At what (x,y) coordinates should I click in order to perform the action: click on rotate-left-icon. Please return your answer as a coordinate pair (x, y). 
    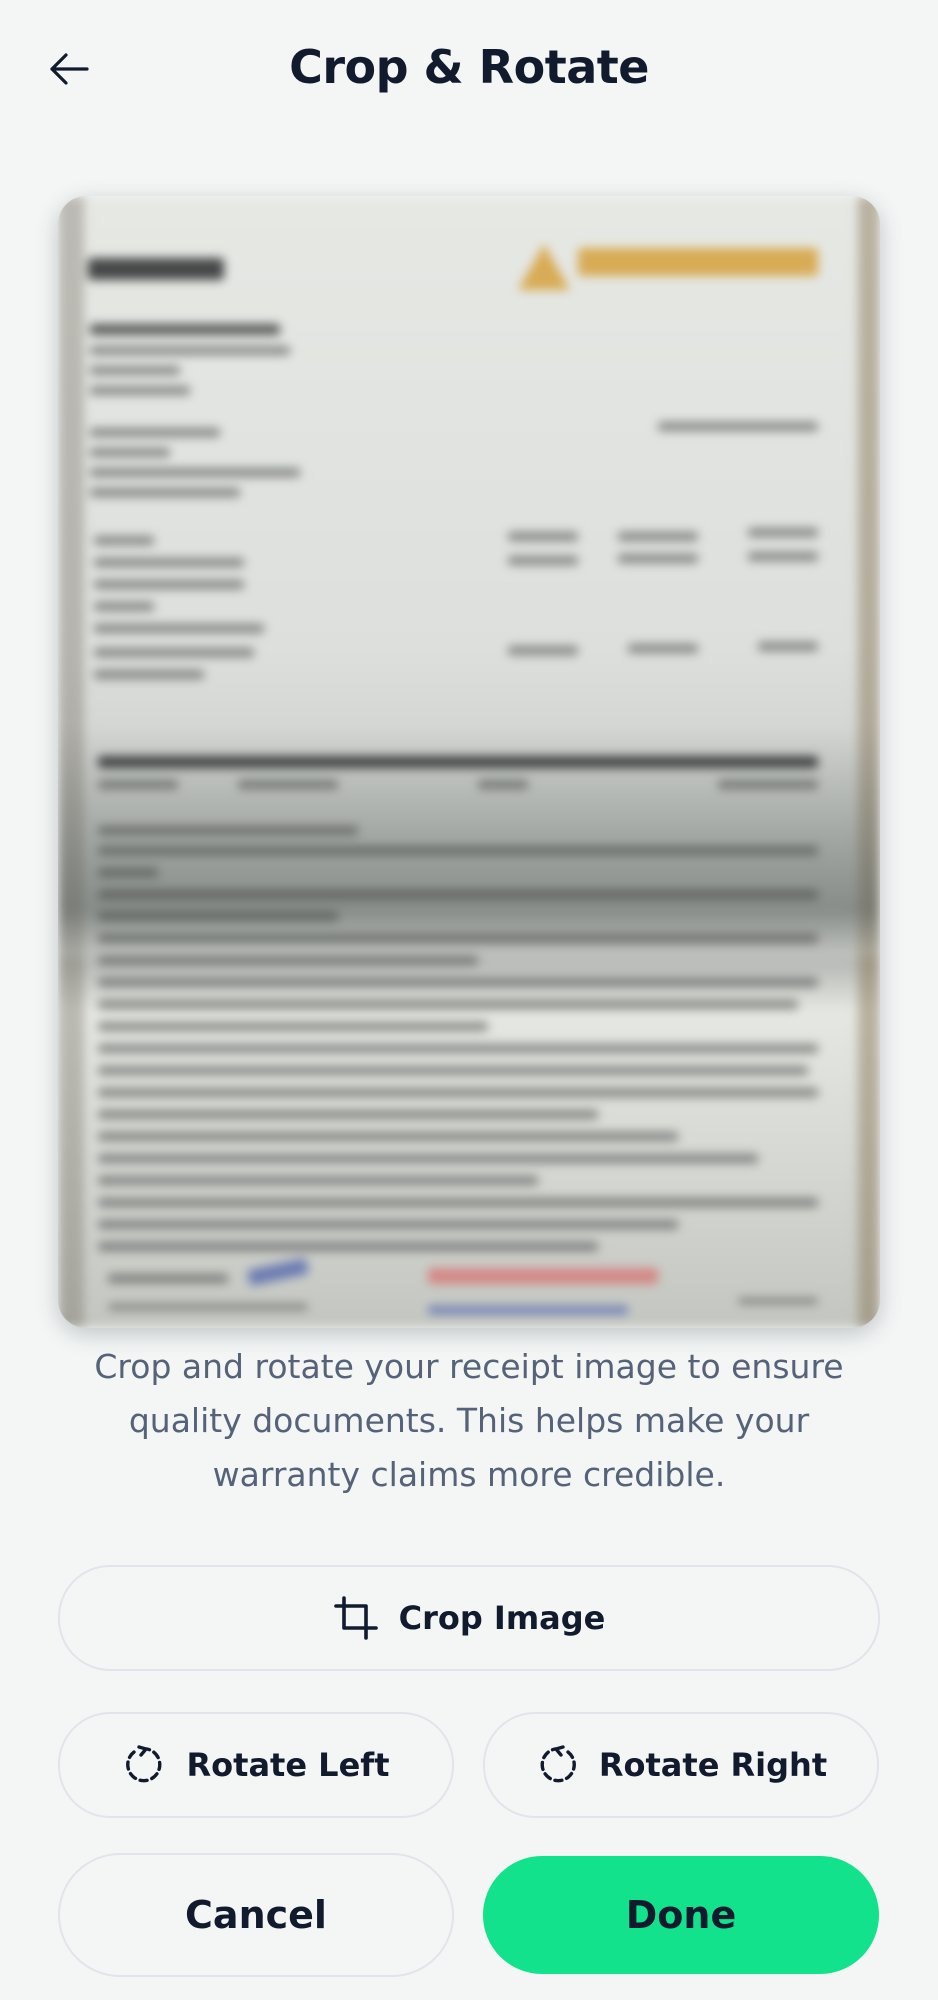
    Looking at the image, I should click on (145, 1765).